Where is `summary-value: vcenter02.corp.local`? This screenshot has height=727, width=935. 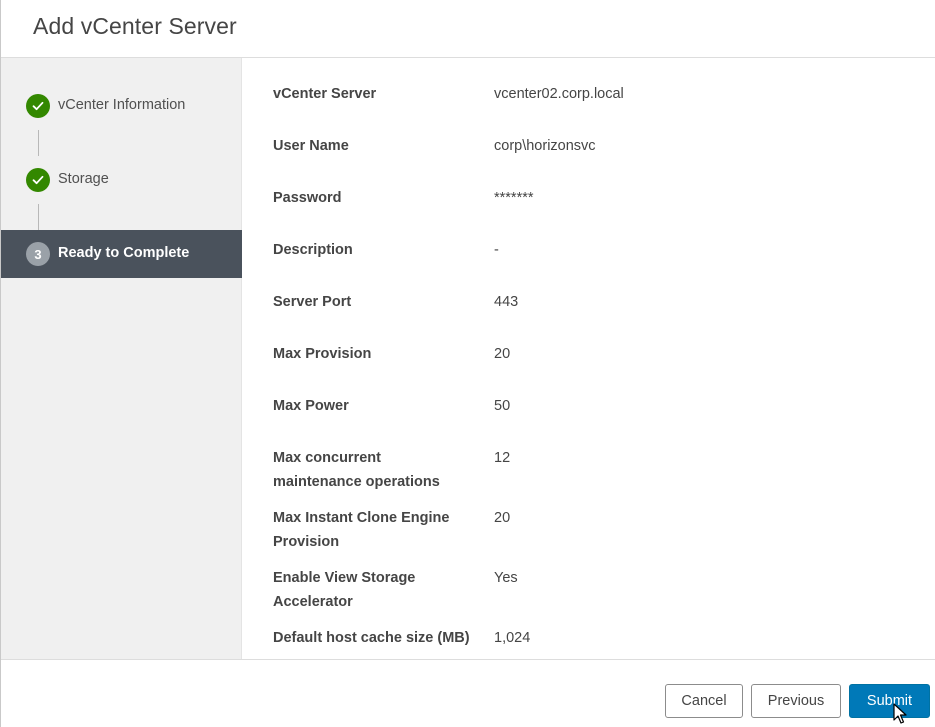 summary-value: vcenter02.corp.local is located at coordinates (559, 94).